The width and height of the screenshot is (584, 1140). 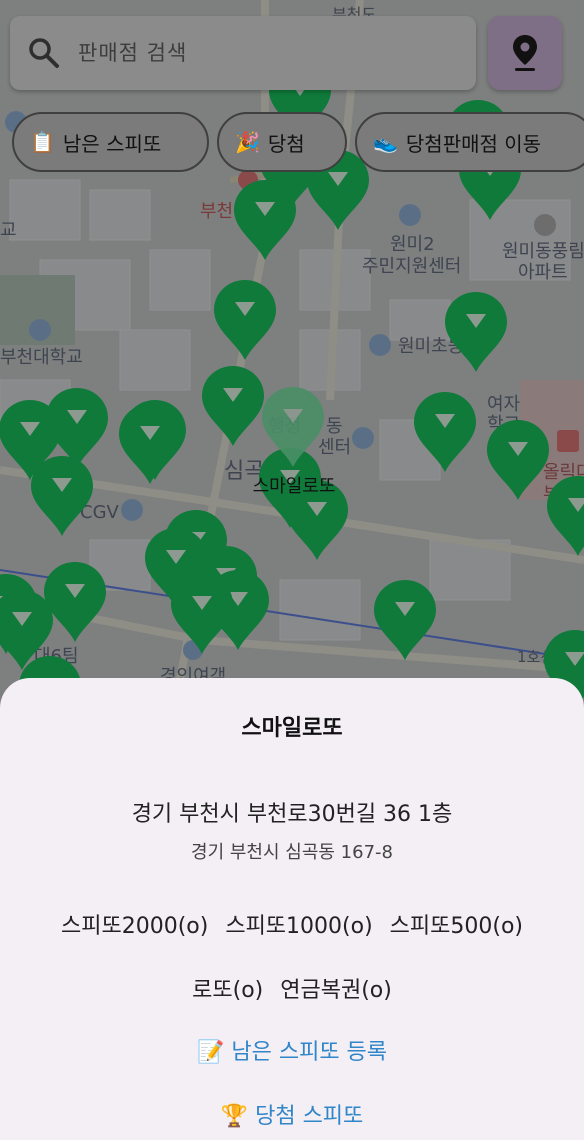 I want to click on search-input, so click(x=258, y=53).